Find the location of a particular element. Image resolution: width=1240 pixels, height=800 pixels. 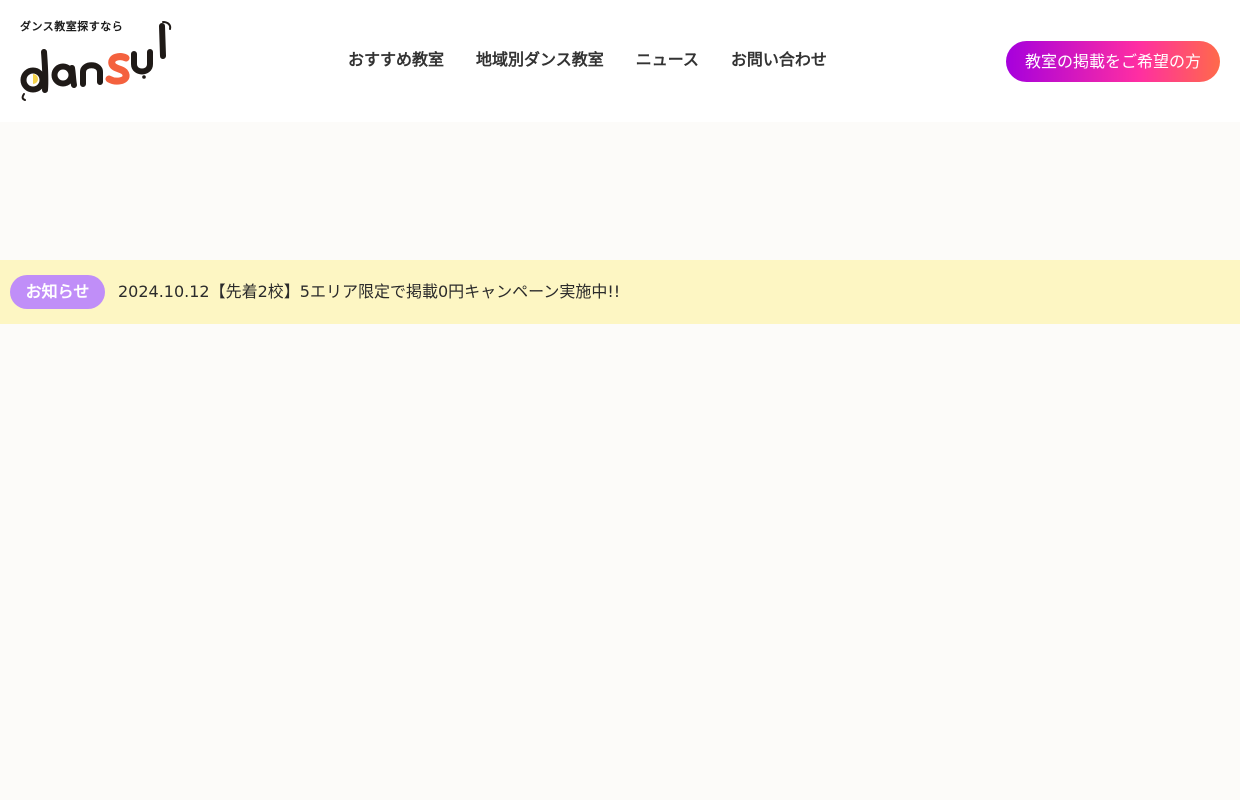

logo-wordmark is located at coordinates (96, 61).